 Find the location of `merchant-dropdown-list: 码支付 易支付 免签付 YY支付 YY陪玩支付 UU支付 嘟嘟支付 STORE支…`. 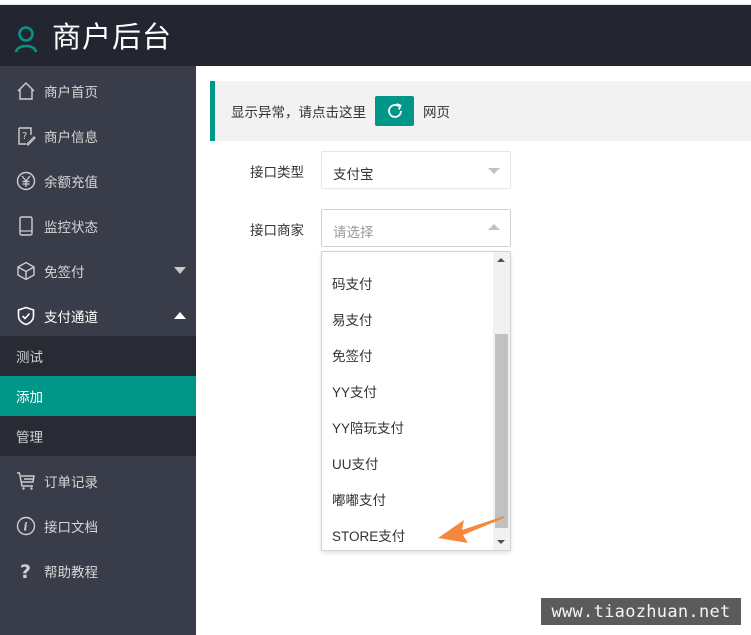

merchant-dropdown-list: 码支付 易支付 免签付 YY支付 YY陪玩支付 UU支付 嘟嘟支付 STORE支… is located at coordinates (416, 401).